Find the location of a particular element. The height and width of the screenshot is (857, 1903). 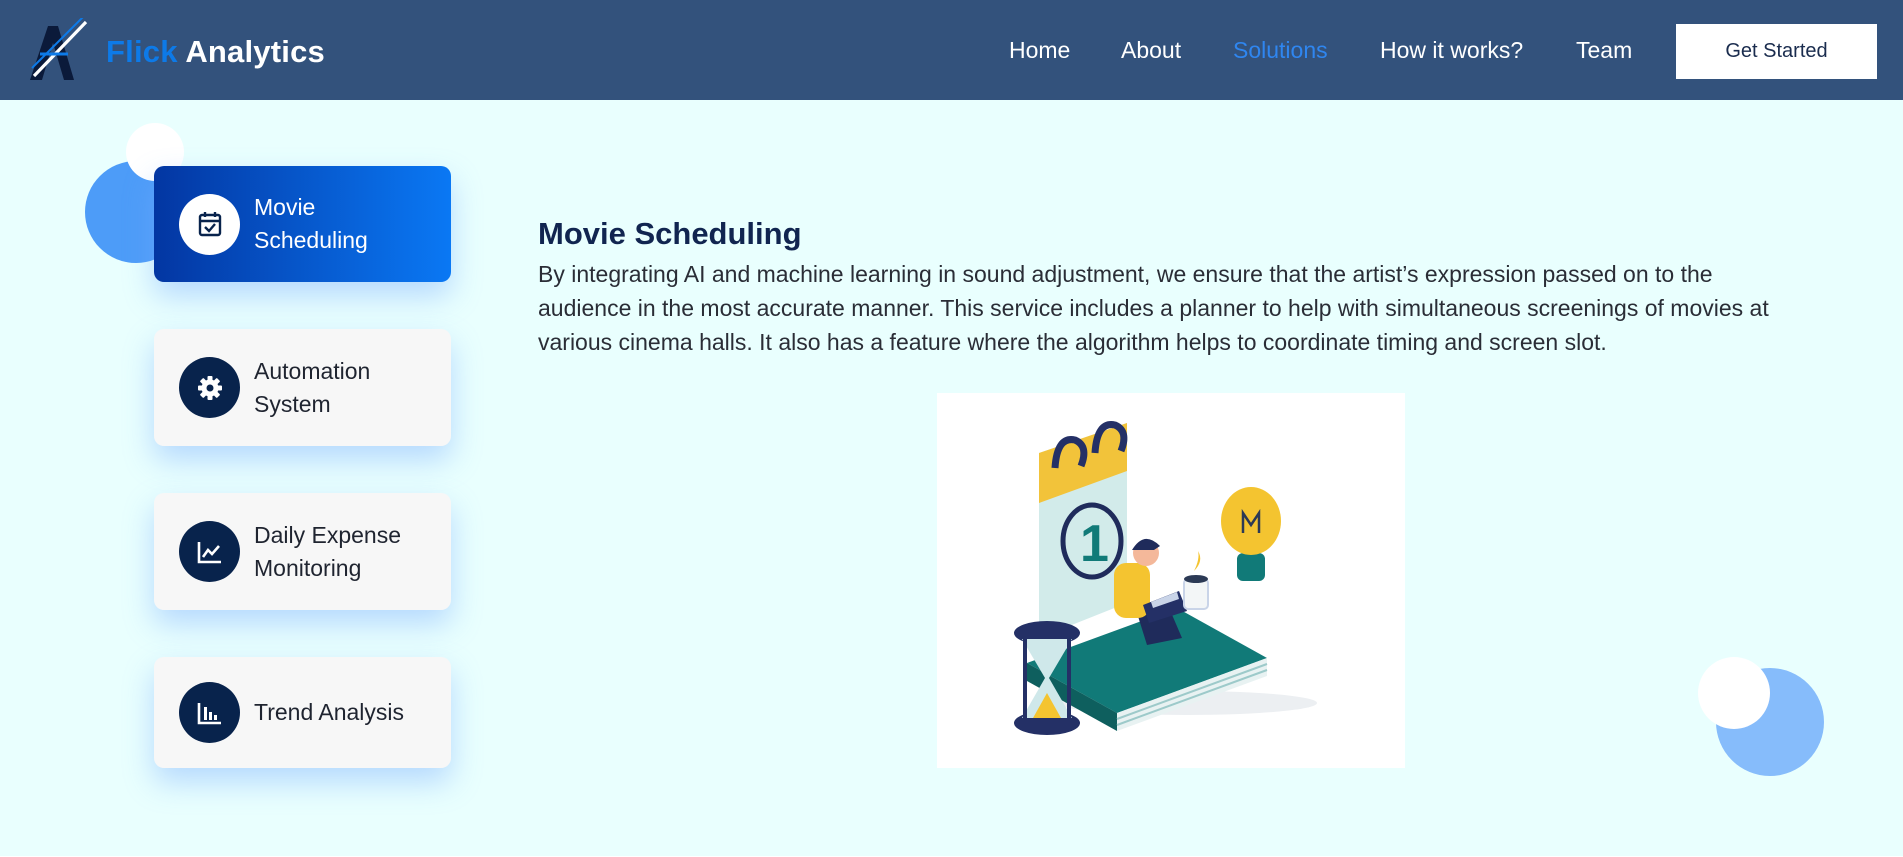

service-card-label: Movie Scheduling is located at coordinates (311, 223).